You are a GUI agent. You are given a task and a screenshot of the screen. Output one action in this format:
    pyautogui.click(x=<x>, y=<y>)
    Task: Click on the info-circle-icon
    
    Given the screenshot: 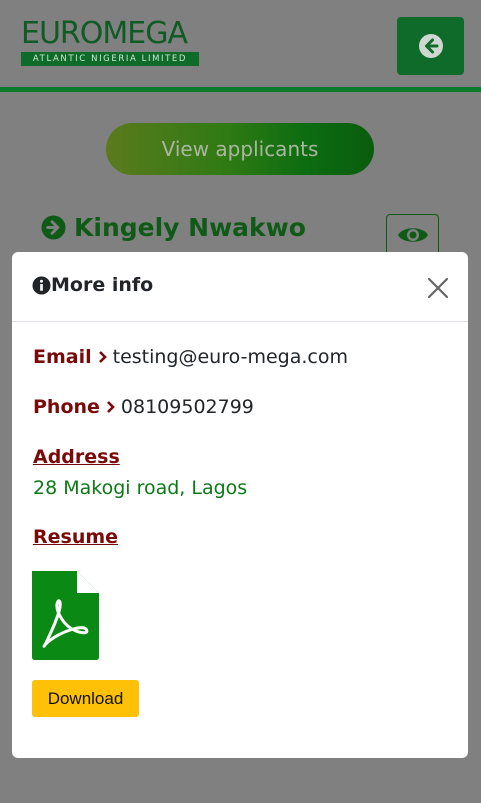 What is the action you would take?
    pyautogui.click(x=41, y=285)
    